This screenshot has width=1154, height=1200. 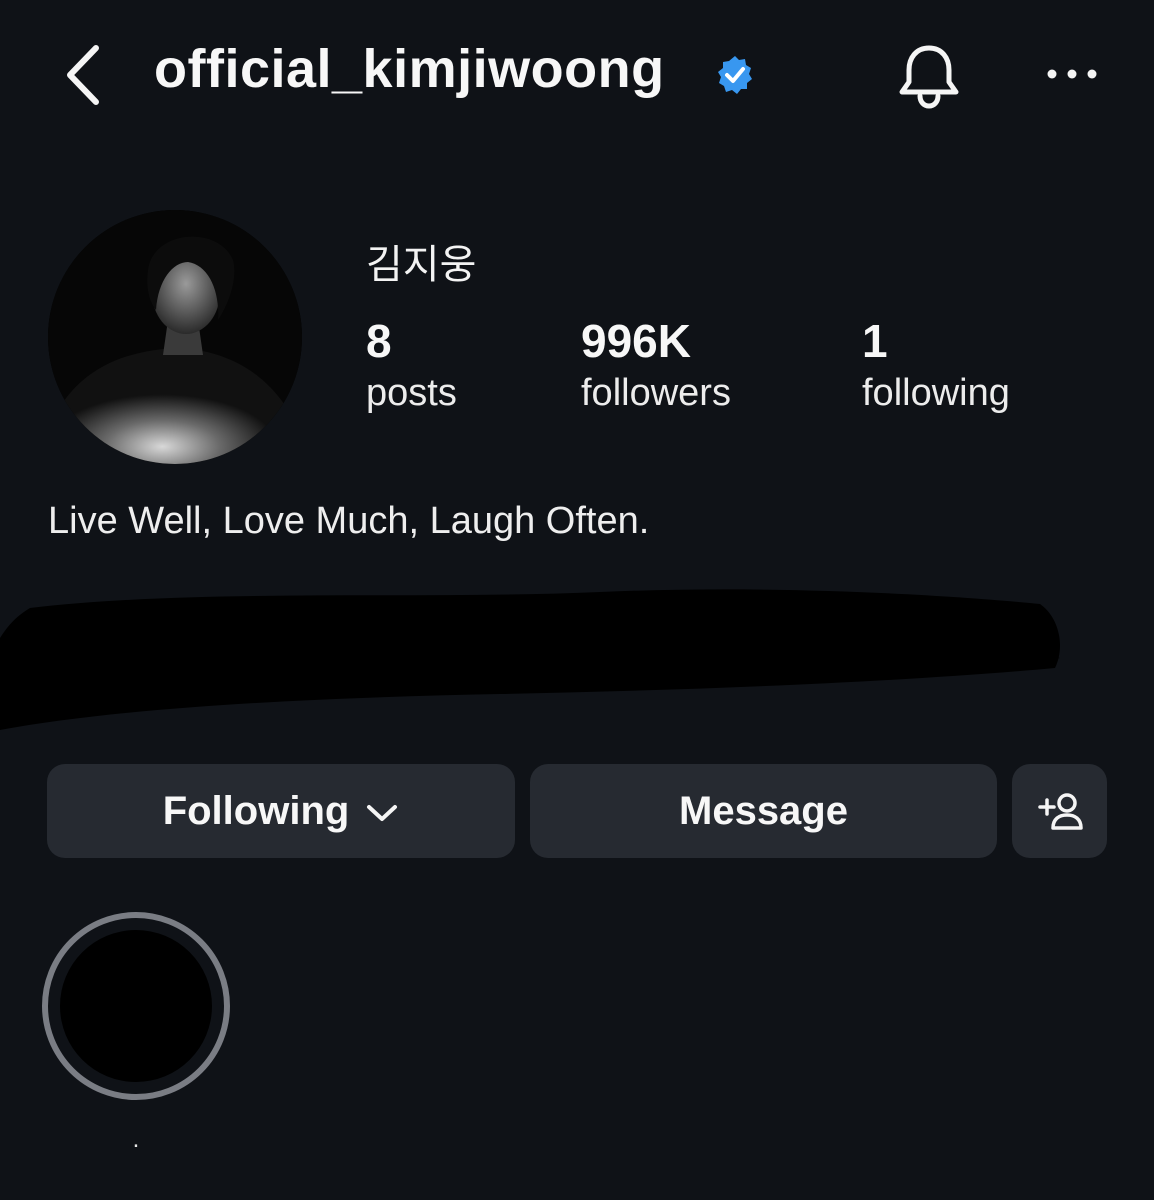 What do you see at coordinates (382, 813) in the screenshot?
I see `chevron-down-icon` at bounding box center [382, 813].